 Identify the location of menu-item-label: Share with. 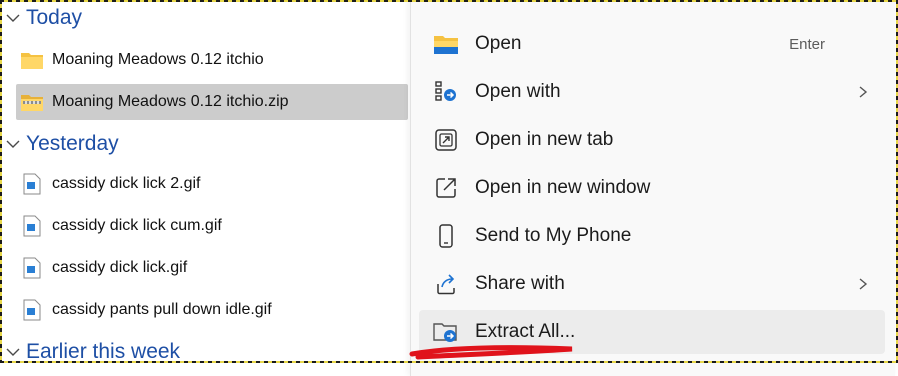
(520, 283).